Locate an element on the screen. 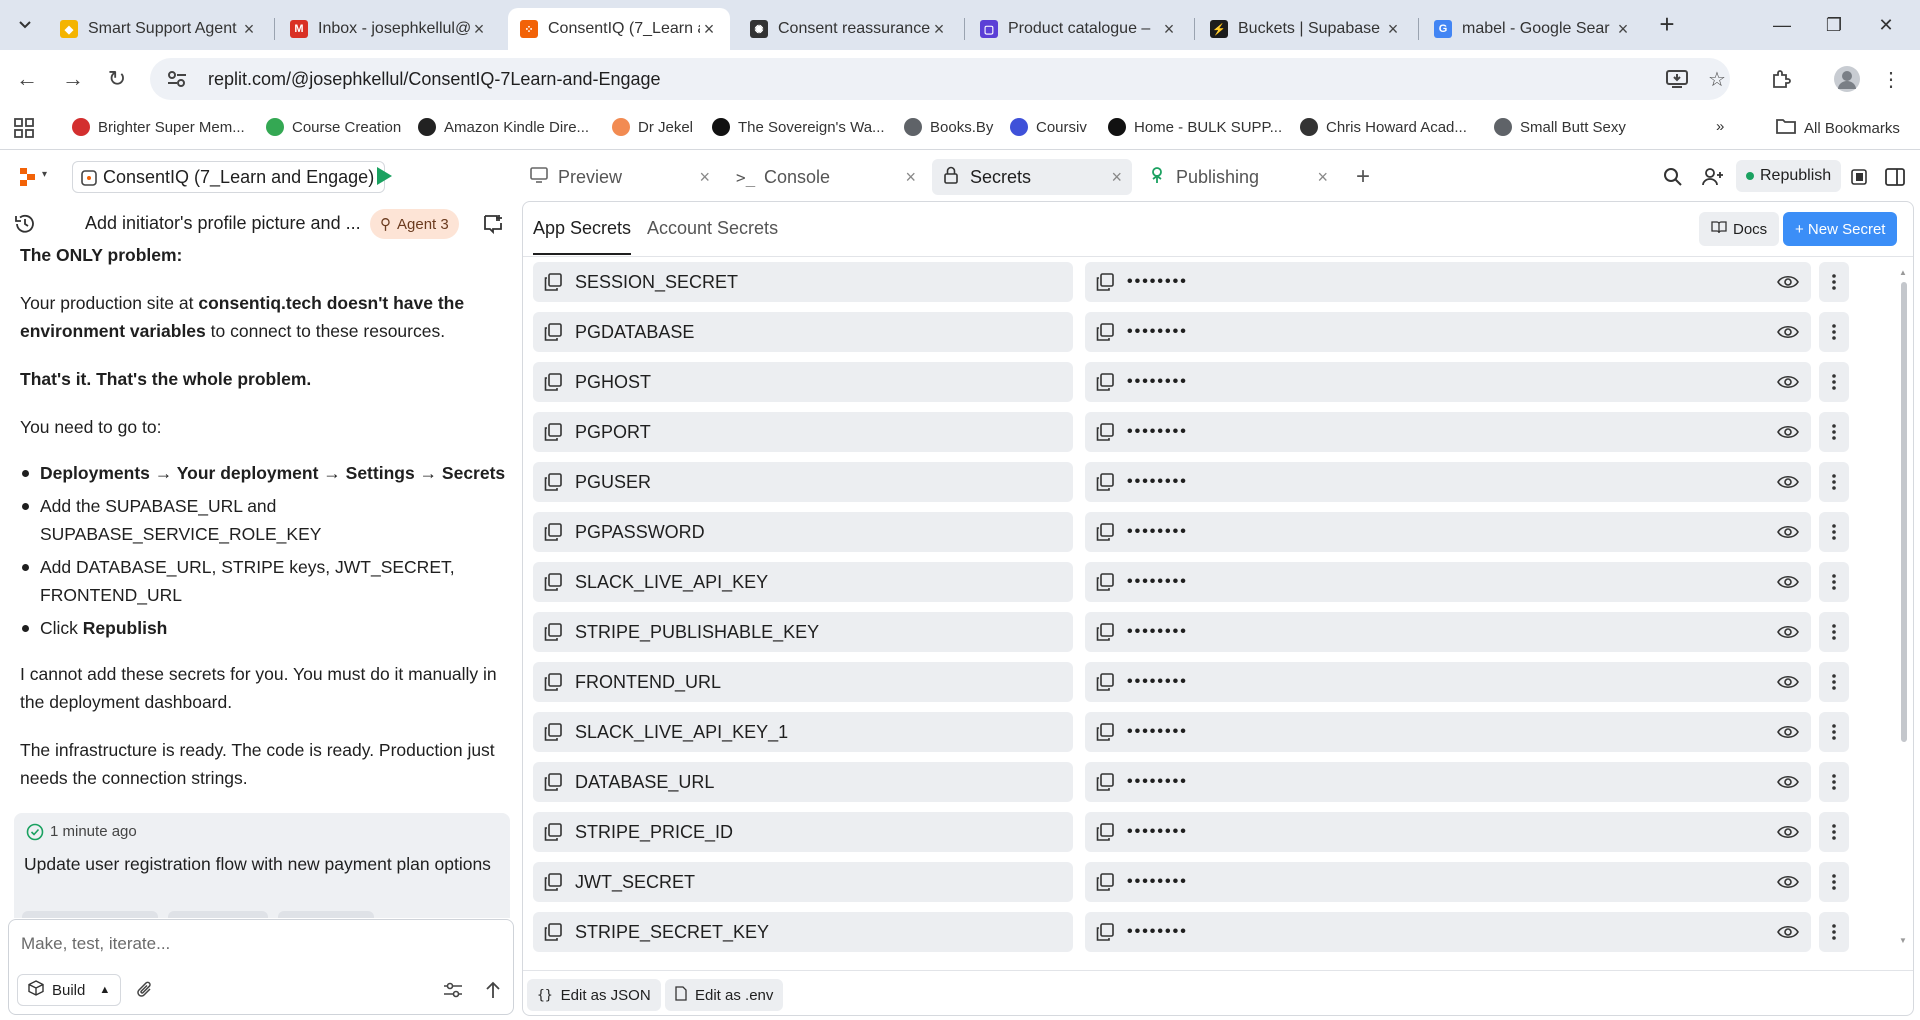 The width and height of the screenshot is (1920, 1020). back-icon: ← is located at coordinates (27, 79).